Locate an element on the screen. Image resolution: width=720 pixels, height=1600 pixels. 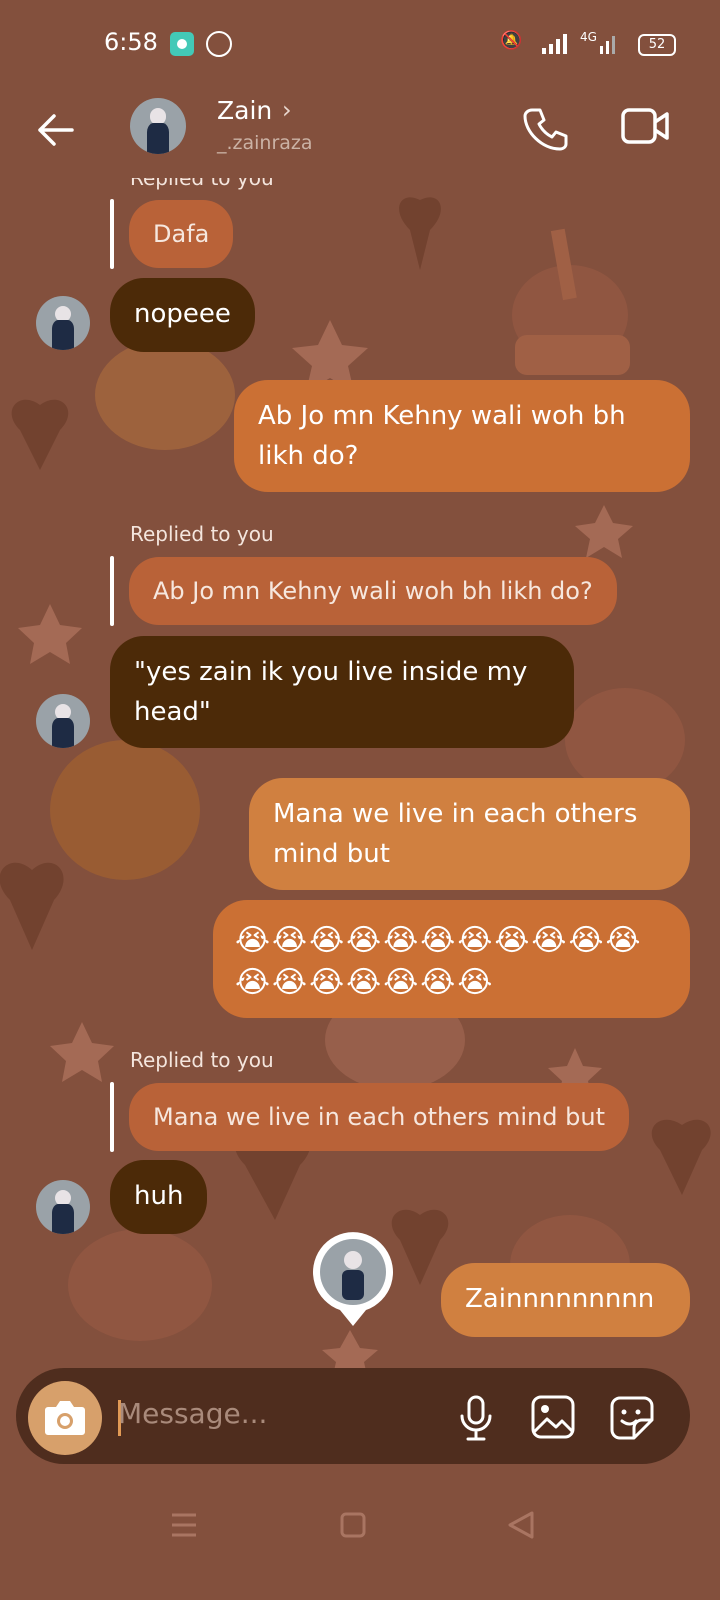
outgoing-emoji-message: 😭😭😭😭😭😭😭😭😭😭😭😭😭😭😭😭😭😭 is located at coordinates (451, 959).